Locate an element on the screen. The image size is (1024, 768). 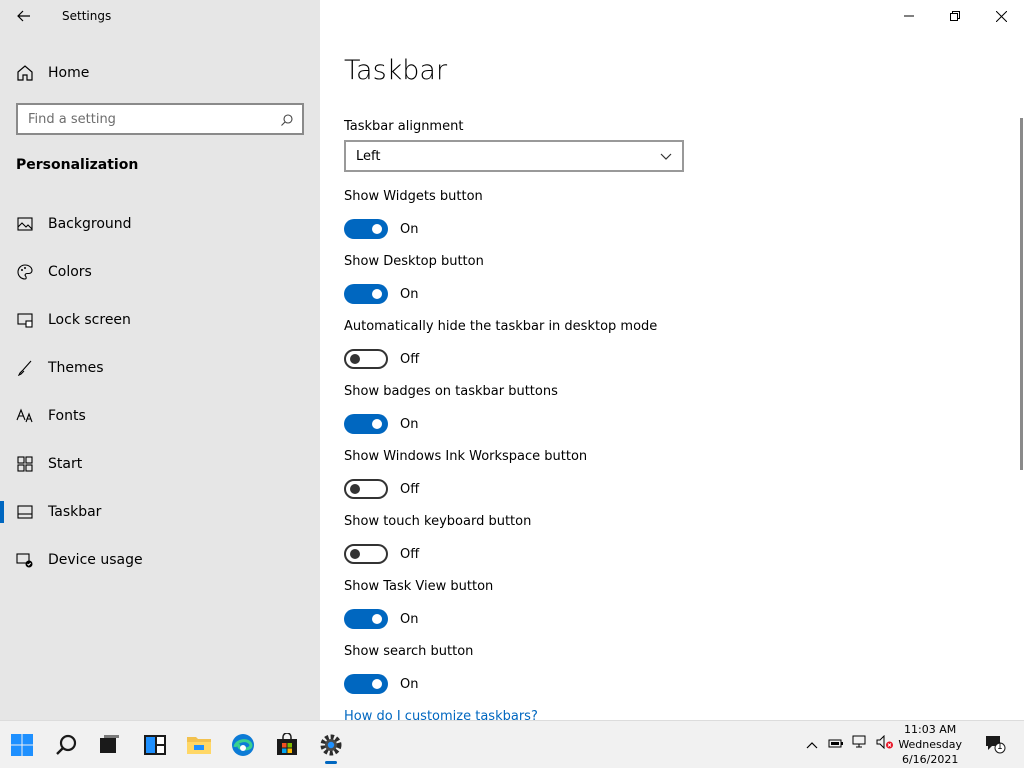
taskbar-task-view-button is located at coordinates (109, 745).